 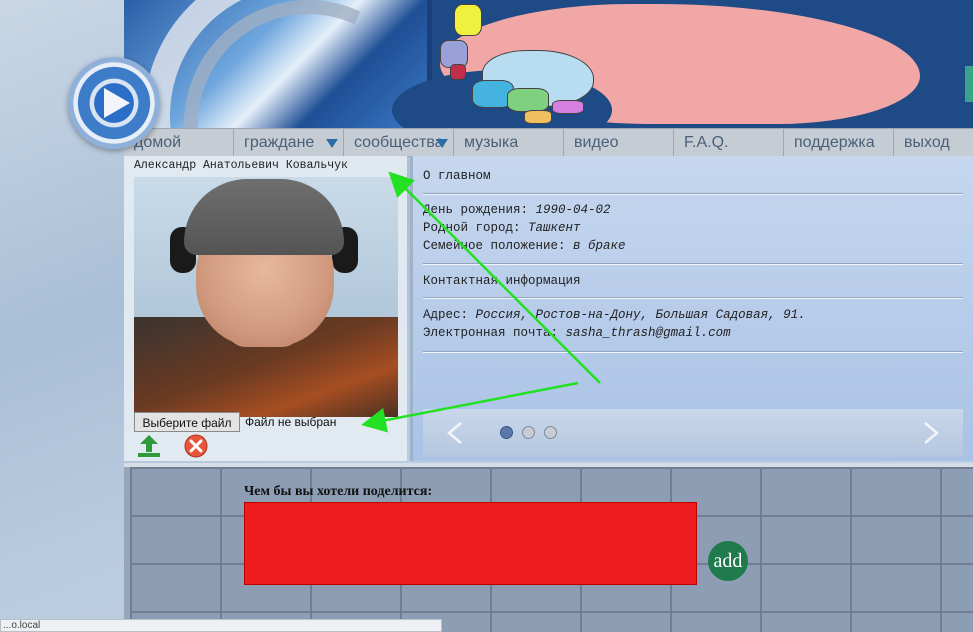 I want to click on photo-slider, so click(x=693, y=433).